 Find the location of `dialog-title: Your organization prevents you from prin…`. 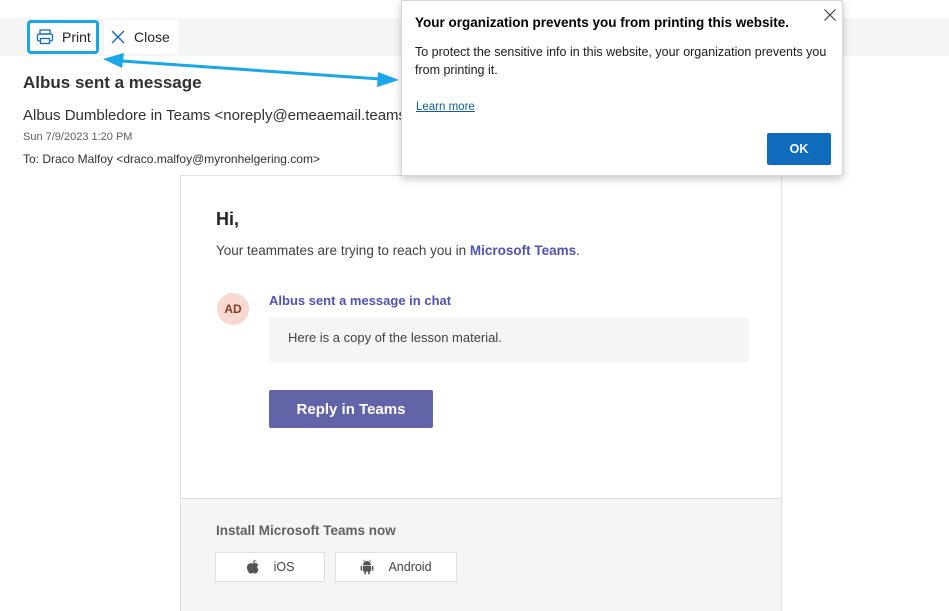

dialog-title: Your organization prevents you from prin… is located at coordinates (602, 22).